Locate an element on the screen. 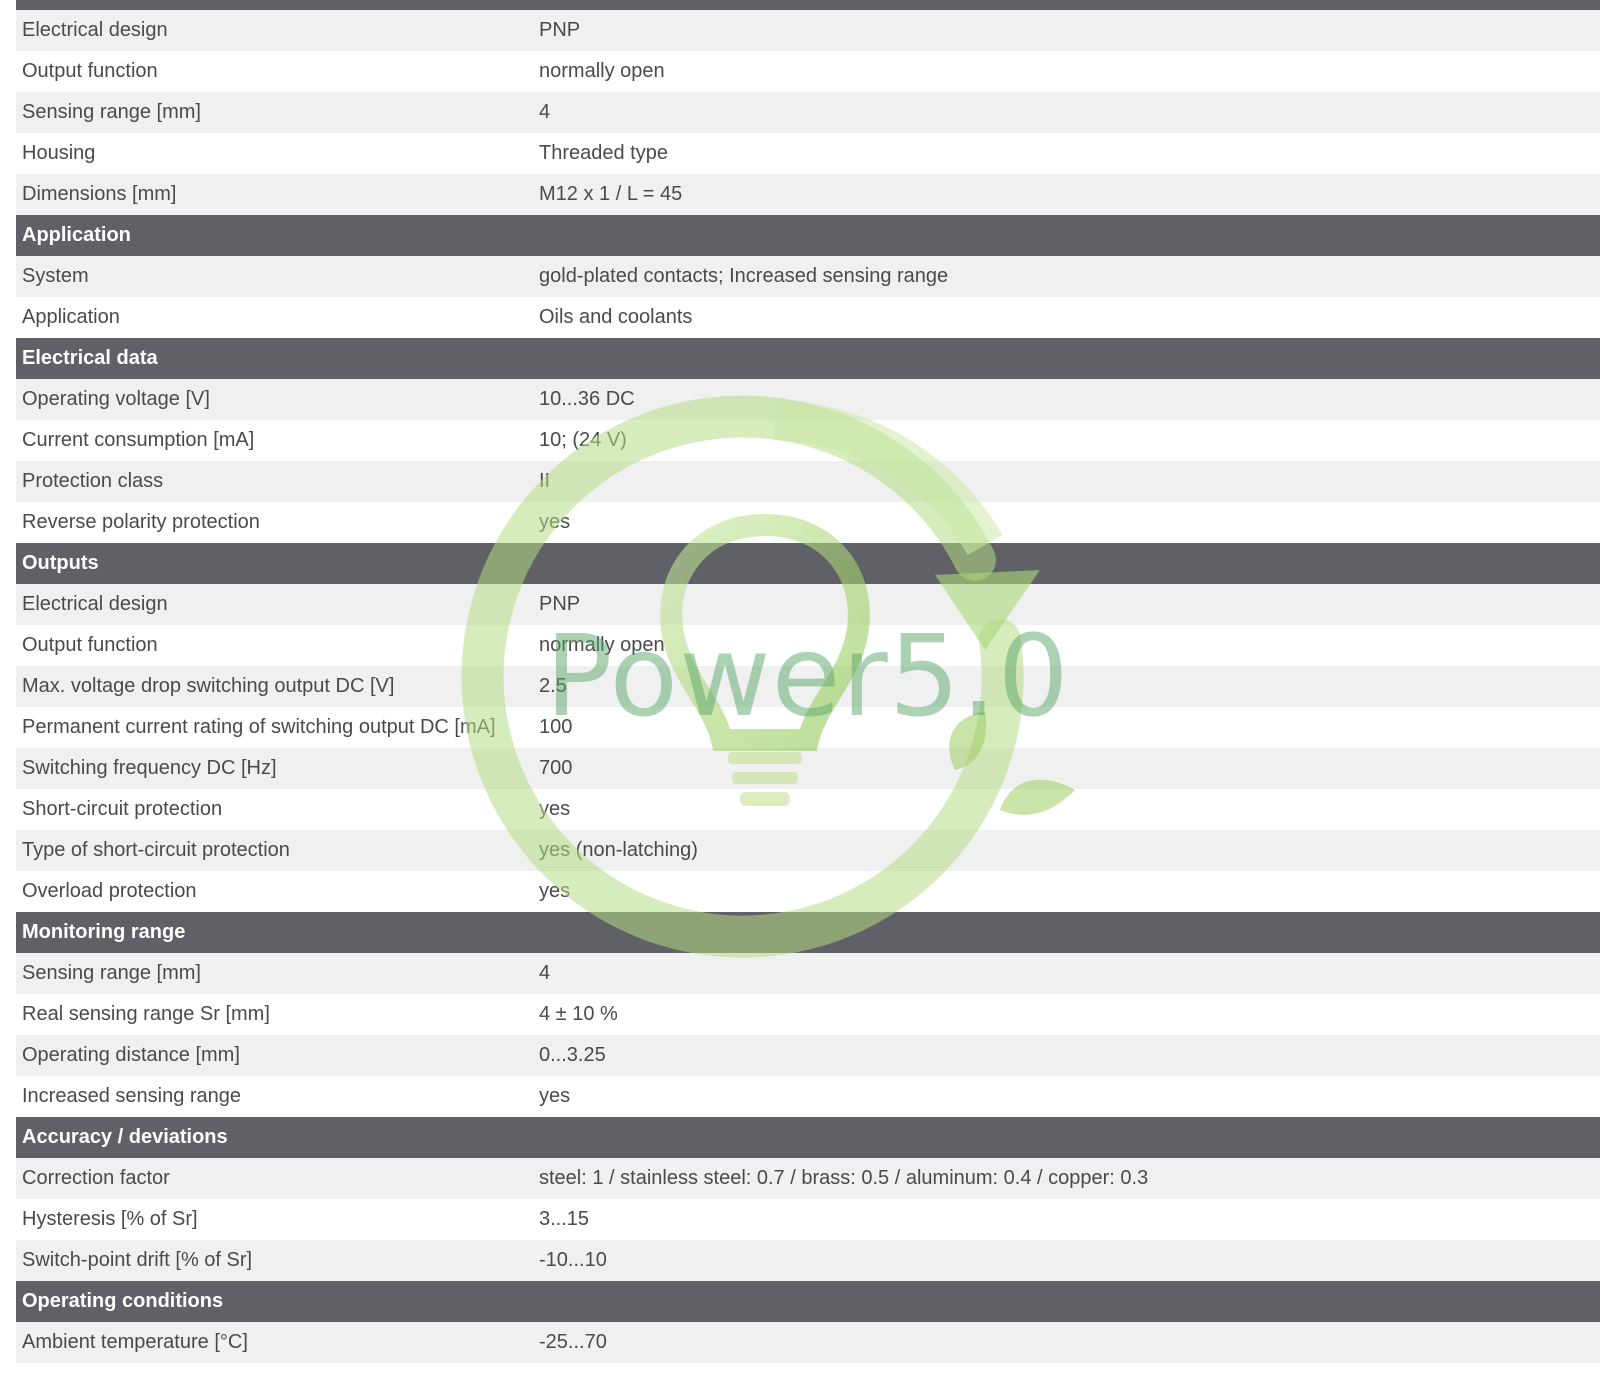 This screenshot has height=1390, width=1600. table-row: Operating voltage [V] 10...36 DC is located at coordinates (808, 399).